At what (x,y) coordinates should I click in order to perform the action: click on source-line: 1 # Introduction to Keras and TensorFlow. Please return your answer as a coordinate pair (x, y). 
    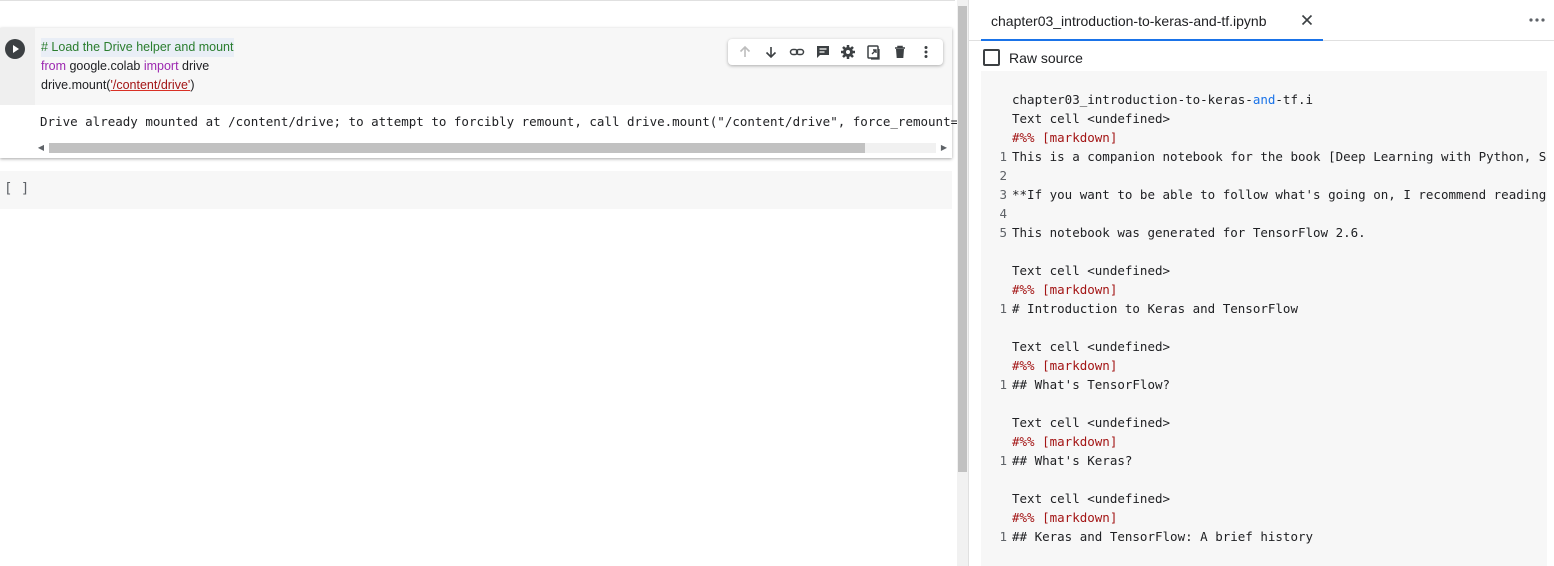
    Looking at the image, I should click on (1264, 308).